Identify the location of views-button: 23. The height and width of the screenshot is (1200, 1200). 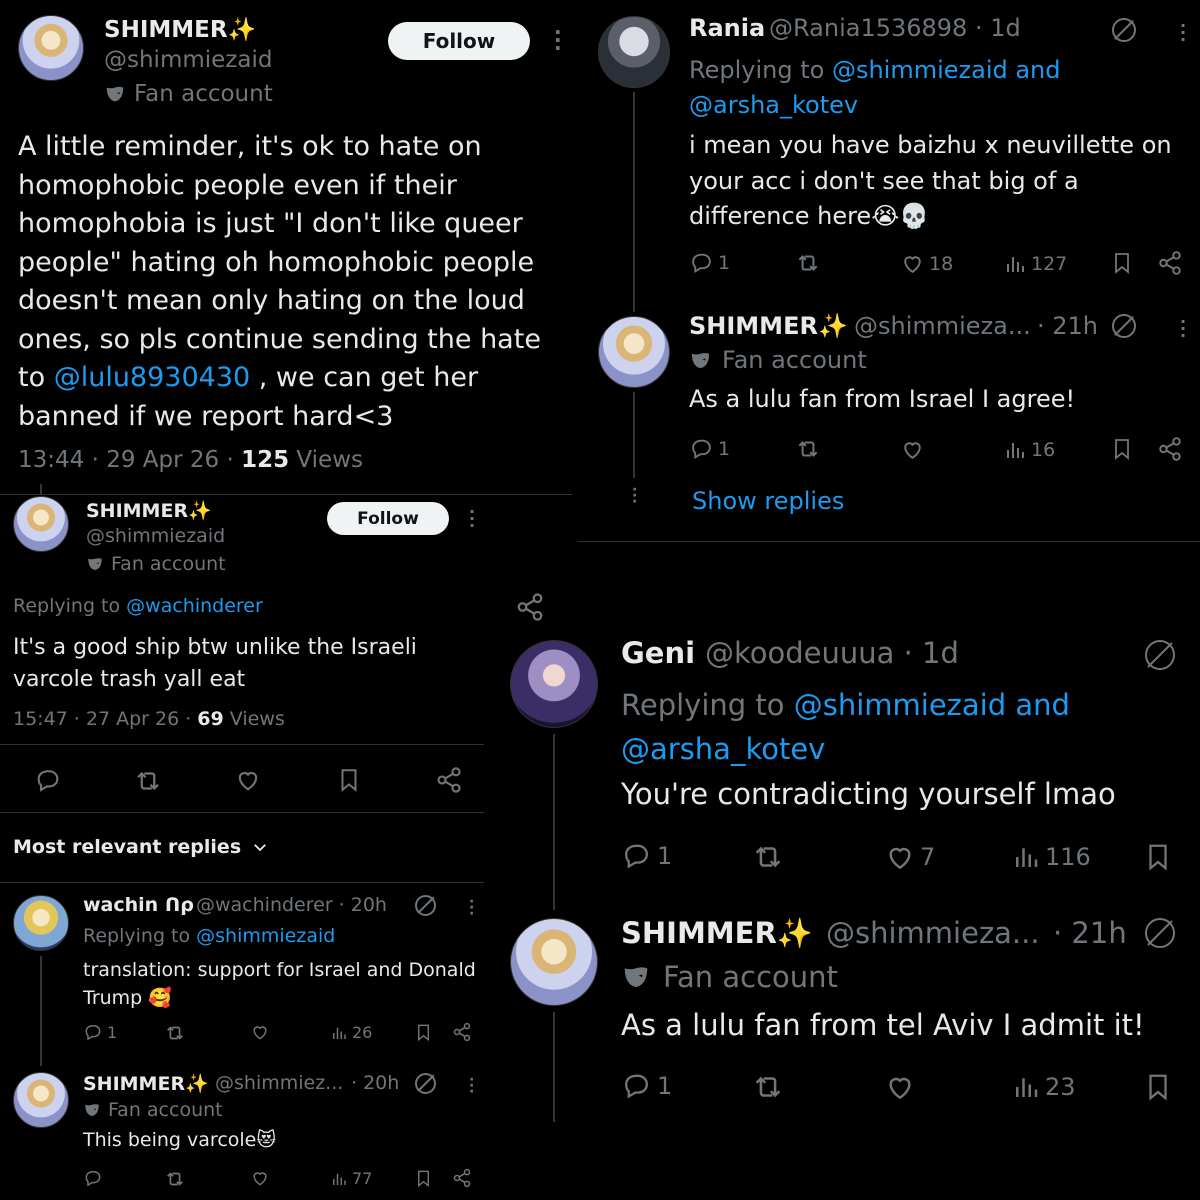
(1043, 1087).